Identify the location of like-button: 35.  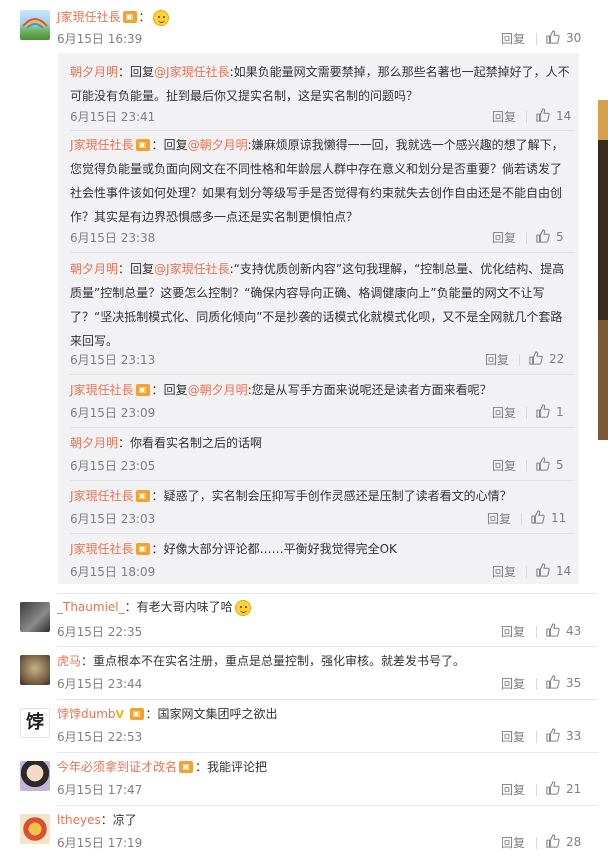
(563, 682).